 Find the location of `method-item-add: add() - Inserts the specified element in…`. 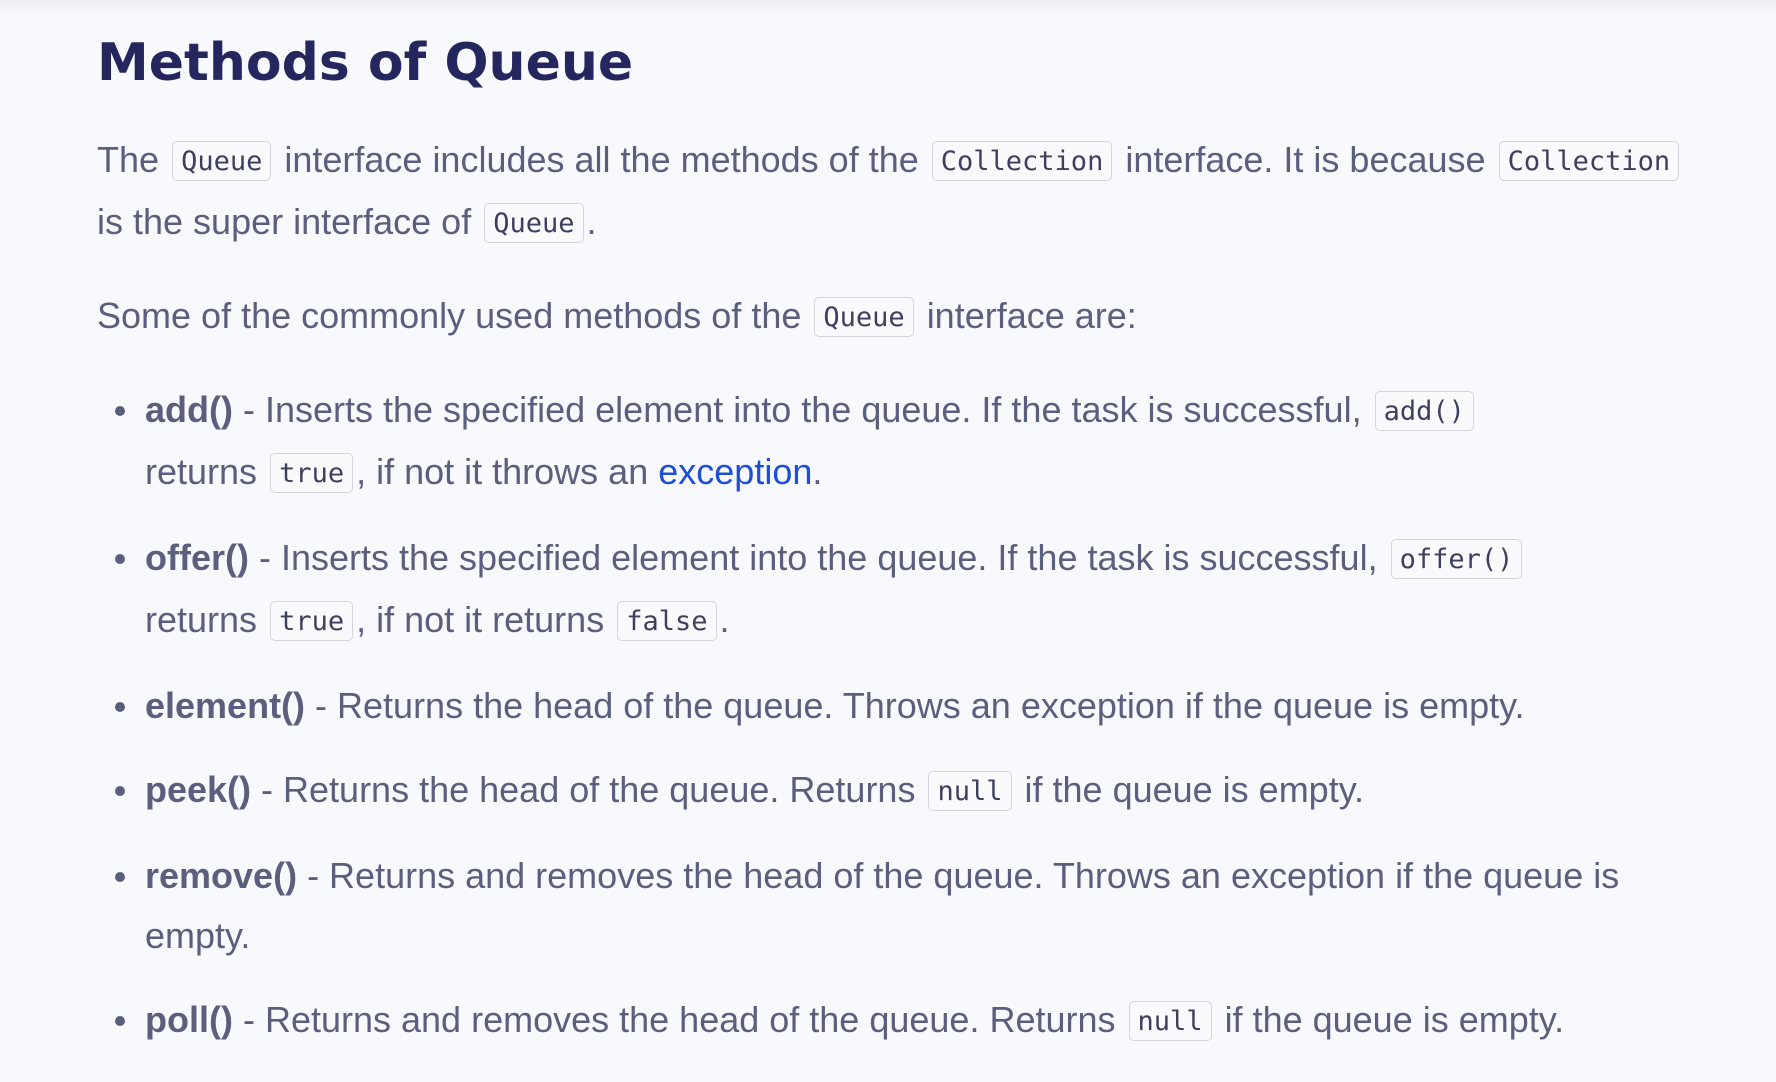

method-item-add: add() - Inserts the specified element in… is located at coordinates (910, 442).